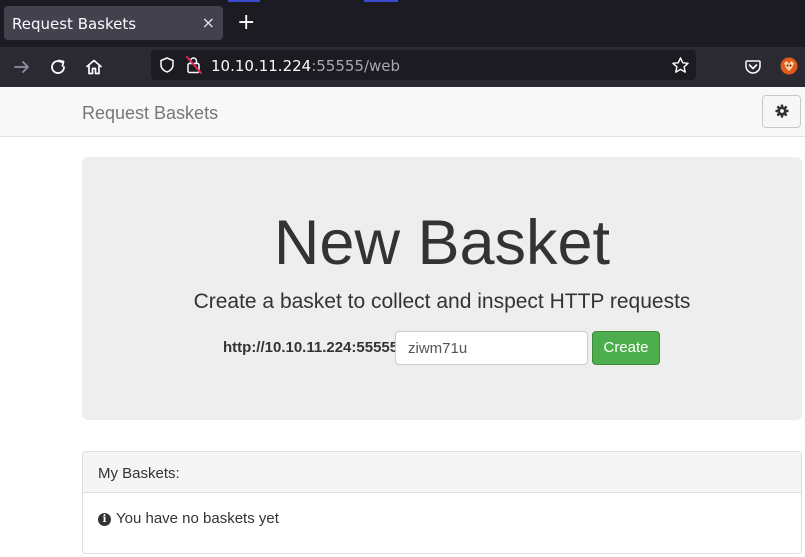  I want to click on gear-icon, so click(782, 111).